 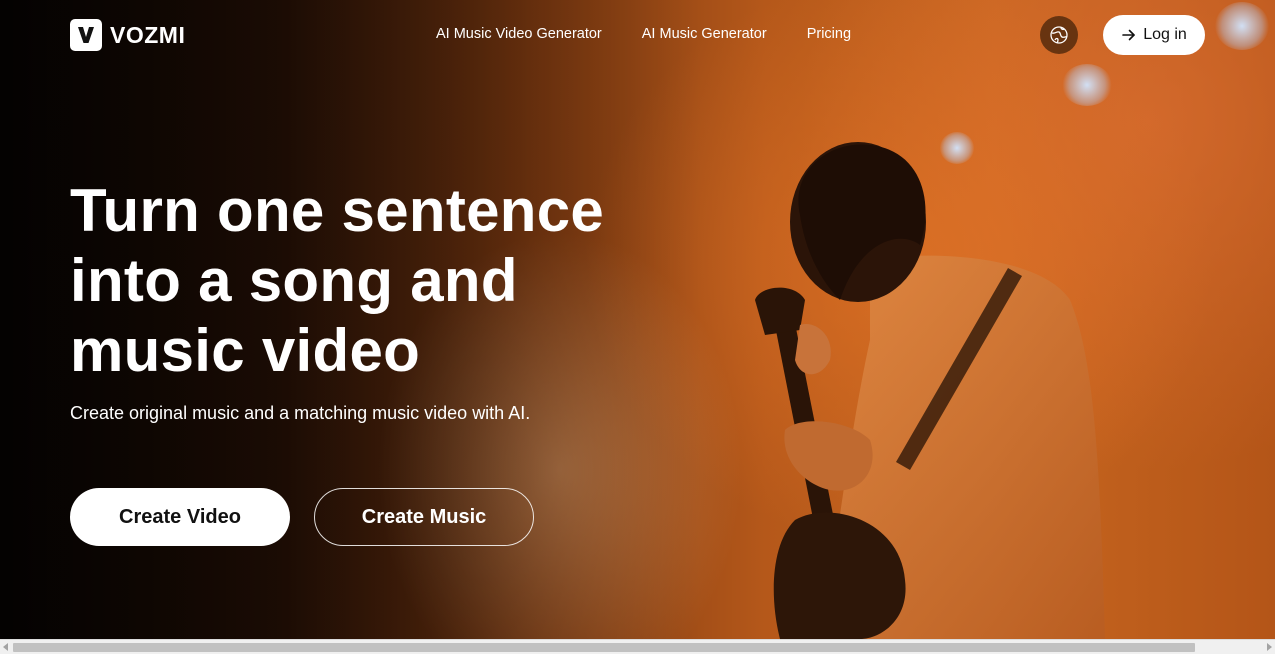 I want to click on login-label: Log in, so click(x=1165, y=34).